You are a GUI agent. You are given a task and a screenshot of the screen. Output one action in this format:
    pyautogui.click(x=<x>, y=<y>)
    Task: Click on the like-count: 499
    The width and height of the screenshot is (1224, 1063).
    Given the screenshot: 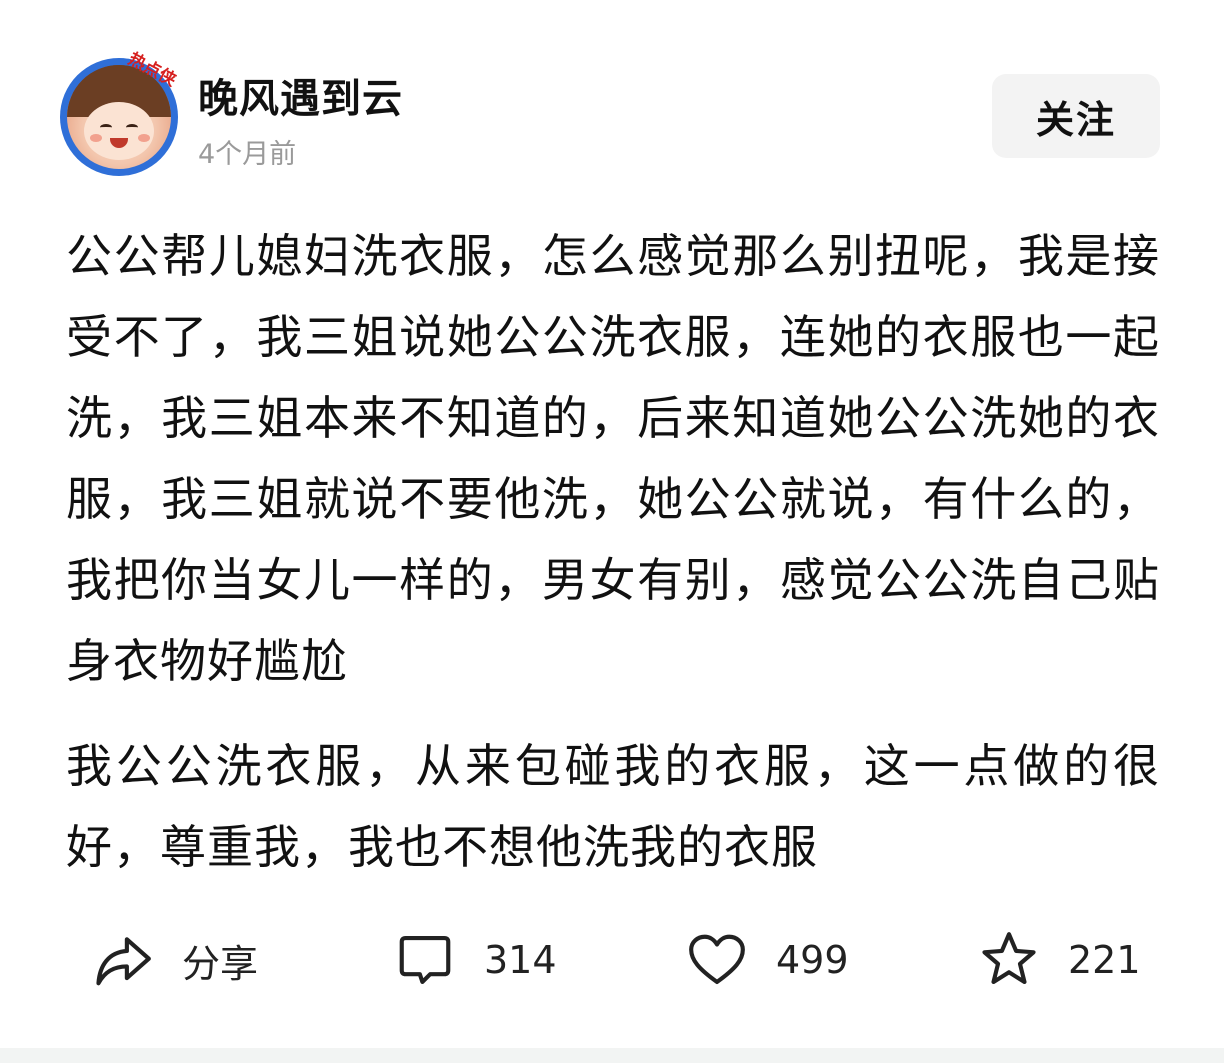 What is the action you would take?
    pyautogui.click(x=812, y=960)
    